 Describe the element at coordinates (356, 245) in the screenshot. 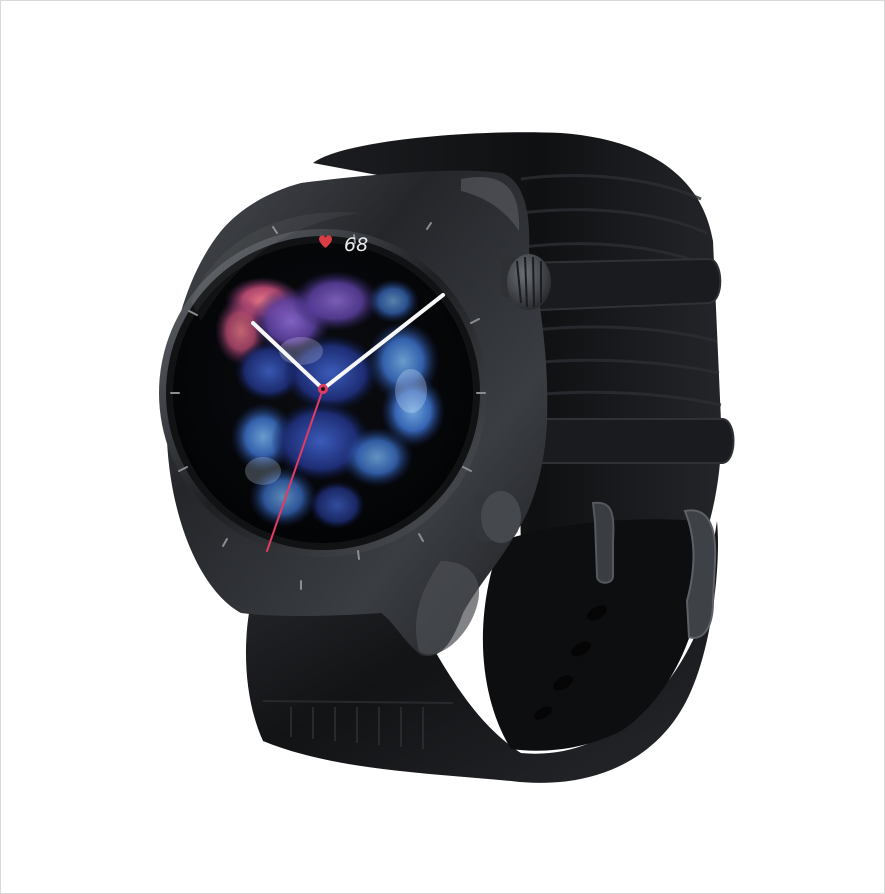

I see `heart-rate-value: 68` at that location.